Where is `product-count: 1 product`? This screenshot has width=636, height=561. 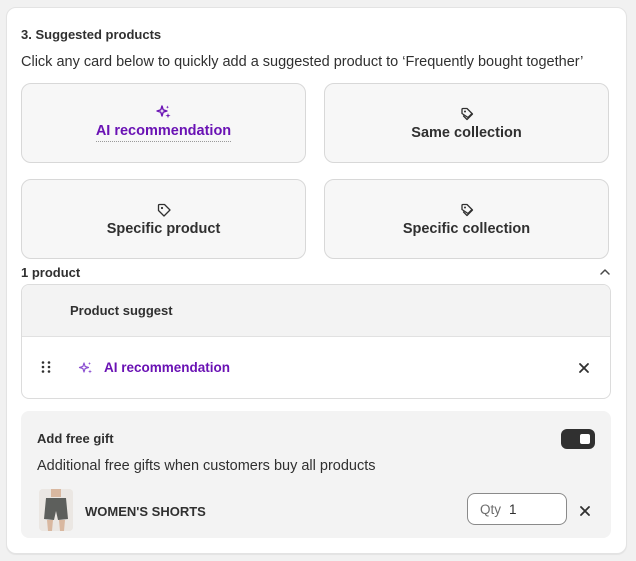 product-count: 1 product is located at coordinates (51, 272).